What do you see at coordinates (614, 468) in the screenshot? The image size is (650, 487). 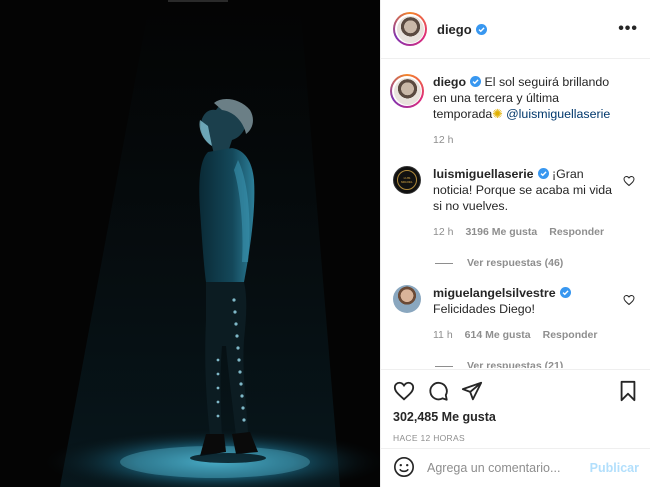 I see `publish-button: Publicar` at bounding box center [614, 468].